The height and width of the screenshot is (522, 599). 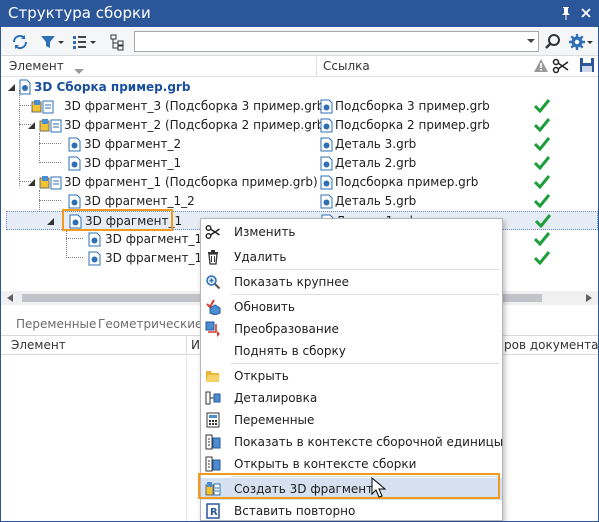 I want to click on warning-icon, so click(x=541, y=67).